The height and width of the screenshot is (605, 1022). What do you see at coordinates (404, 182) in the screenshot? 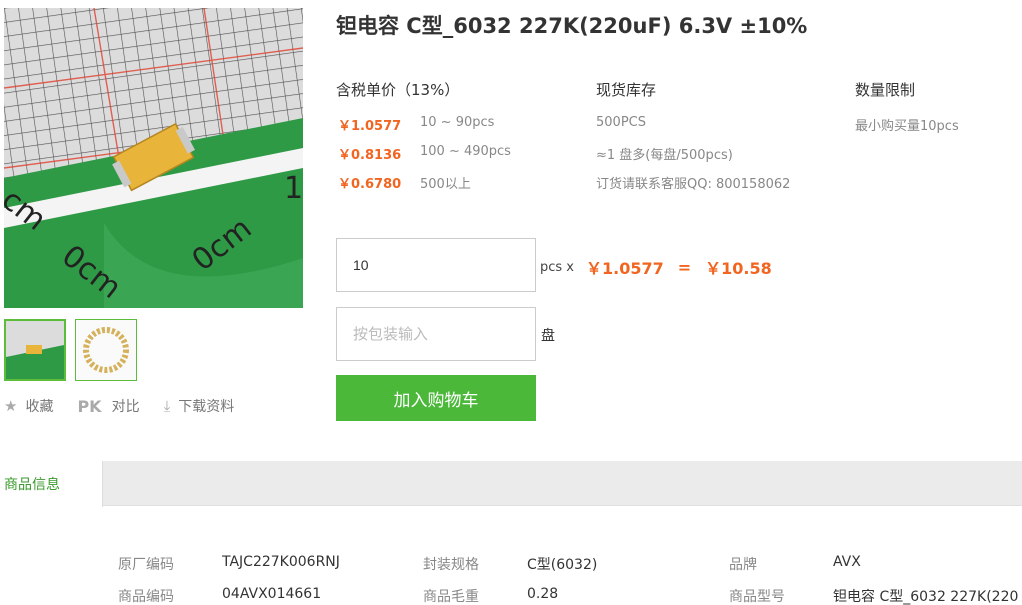
I see `price-tier-row: ￥0.6780 500以上` at bounding box center [404, 182].